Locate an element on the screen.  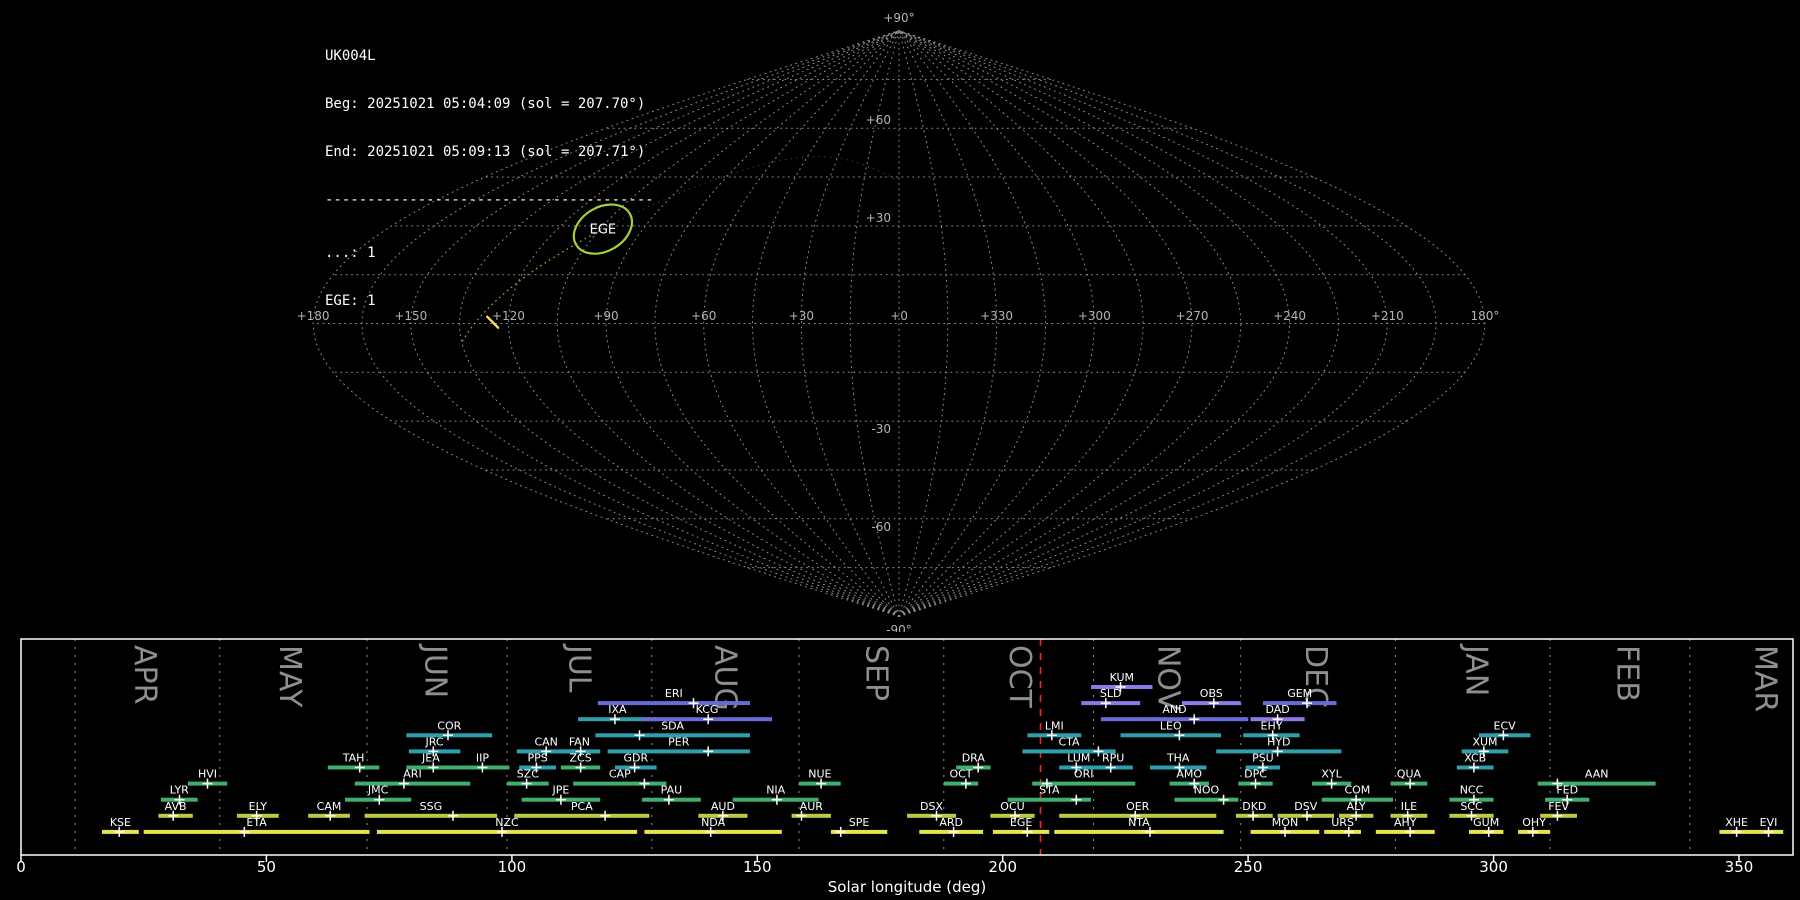
shower-AUR: AUR is located at coordinates (811, 810).